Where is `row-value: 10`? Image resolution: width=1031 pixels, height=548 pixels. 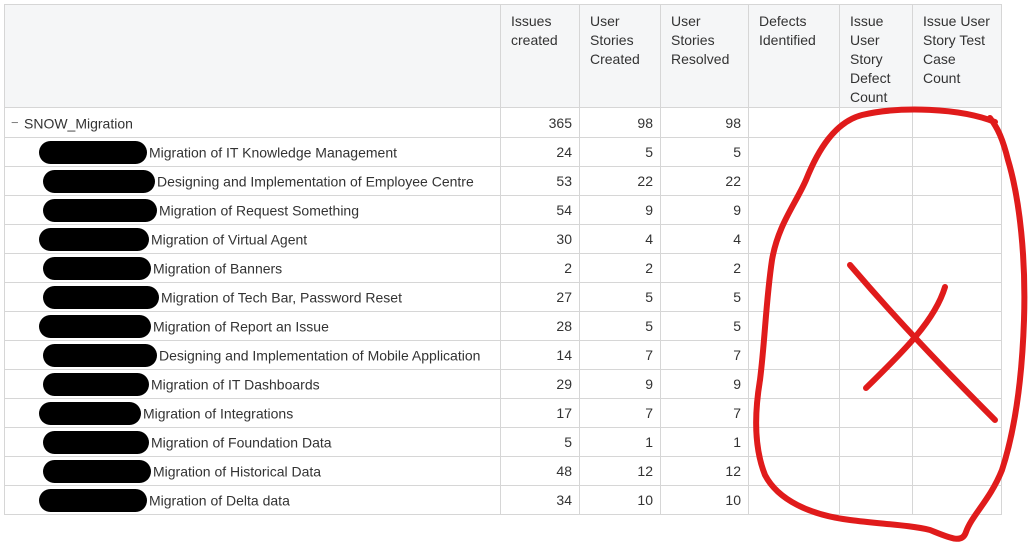 row-value: 10 is located at coordinates (704, 500).